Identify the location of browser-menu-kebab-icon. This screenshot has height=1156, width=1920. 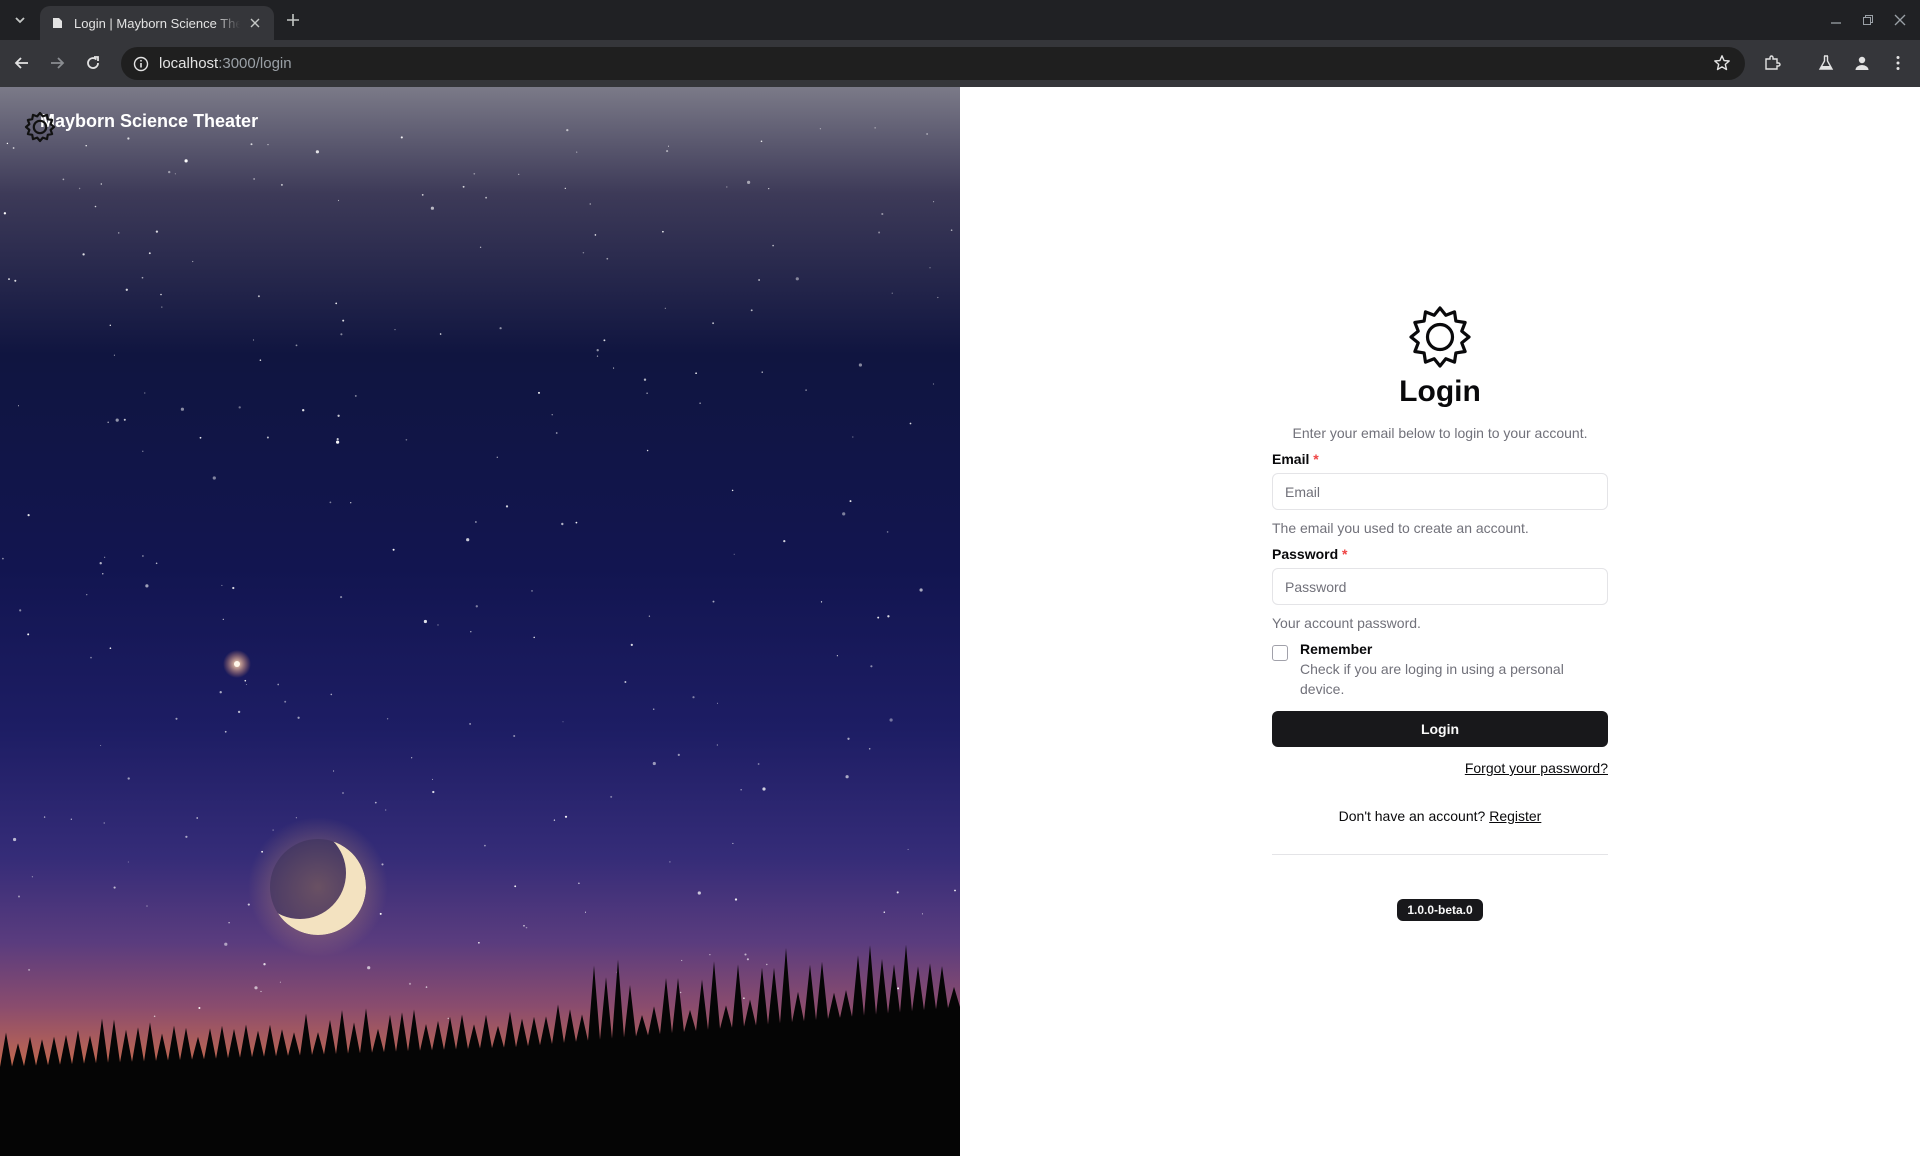
(1898, 63).